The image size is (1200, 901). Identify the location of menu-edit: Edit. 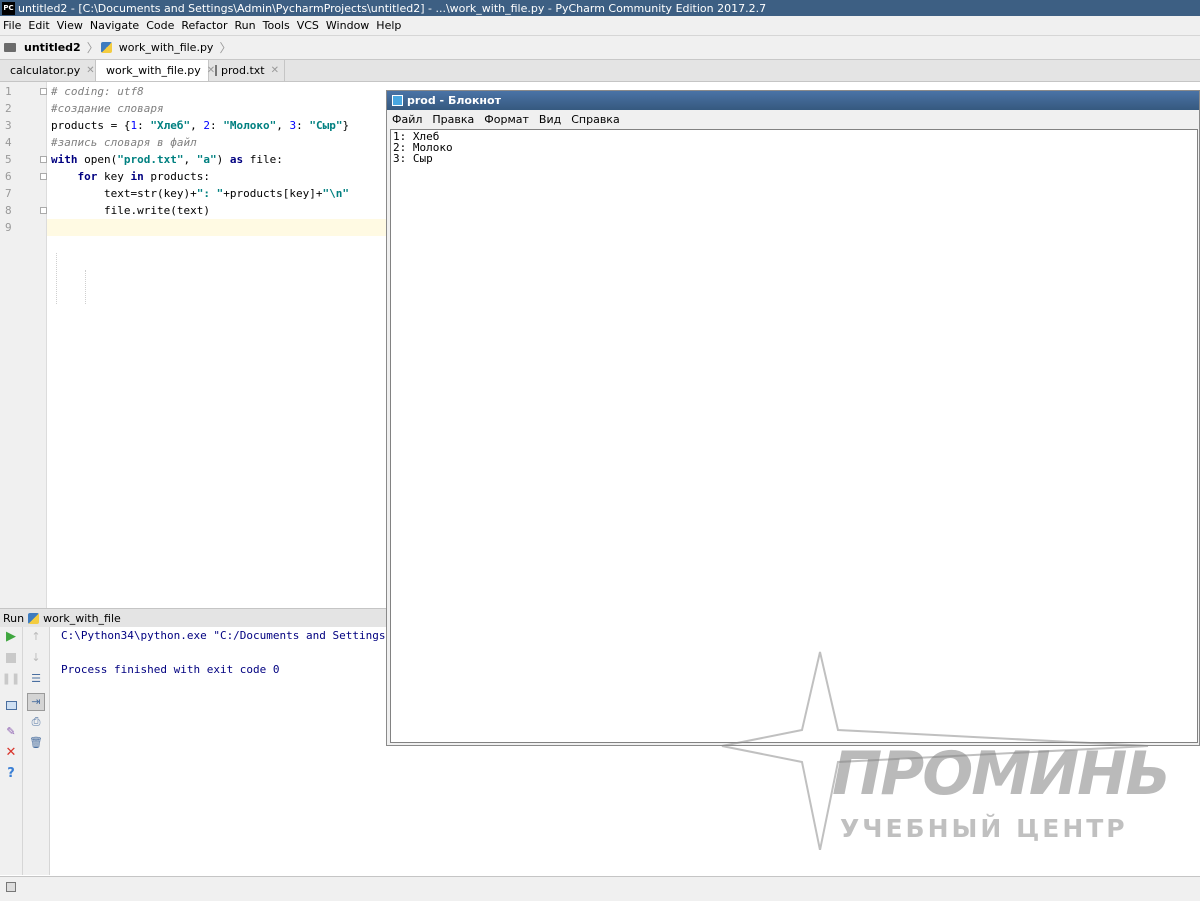
(38, 25).